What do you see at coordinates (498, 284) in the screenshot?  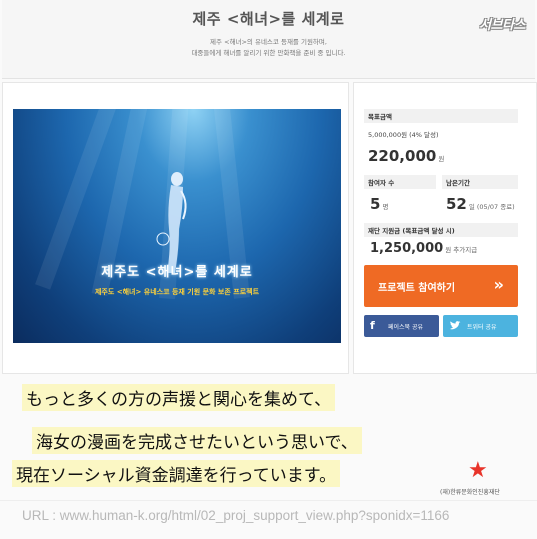 I see `double-chevron-right-icon: »` at bounding box center [498, 284].